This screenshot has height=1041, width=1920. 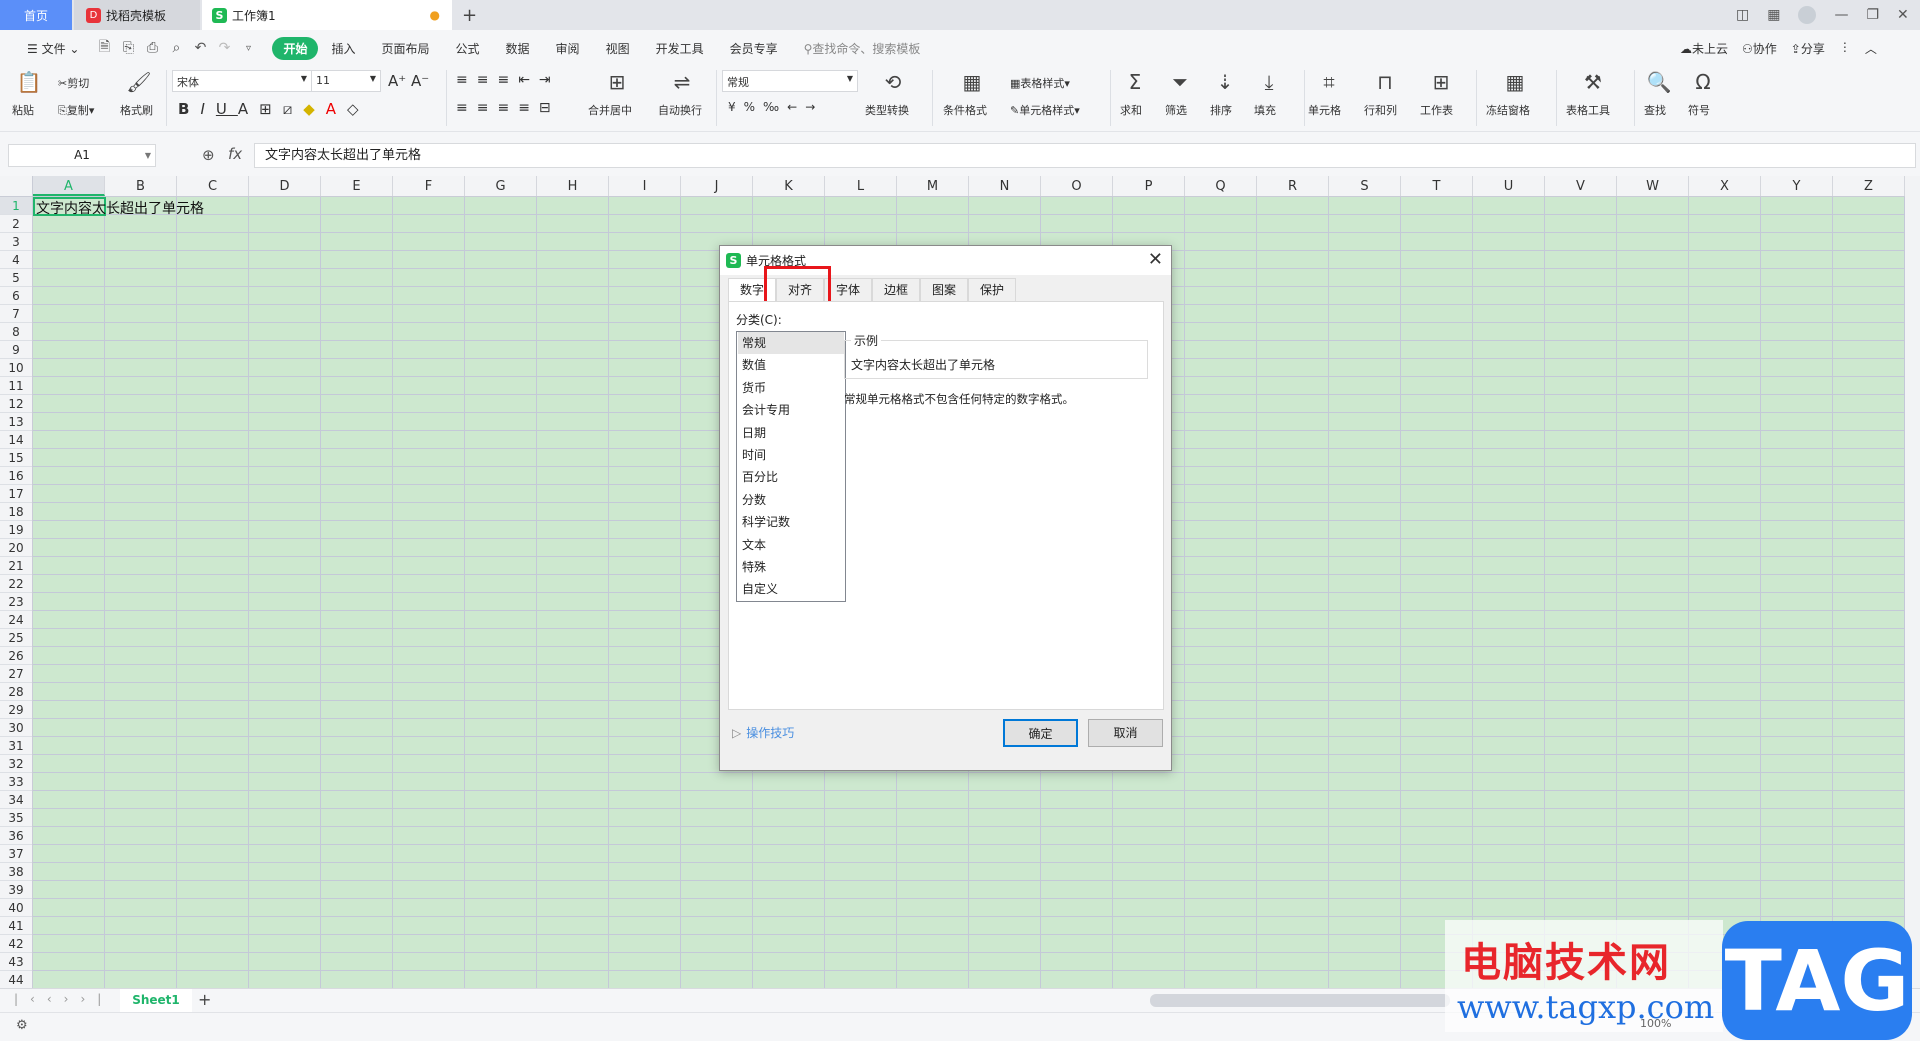 I want to click on symbol-button: 符号, so click(x=1699, y=110).